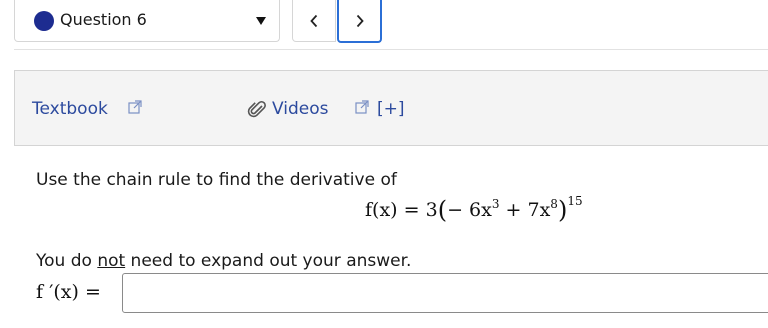 The image size is (768, 328). What do you see at coordinates (268, 261) in the screenshot?
I see `instruction-note-post: need to expand out your answer.` at bounding box center [268, 261].